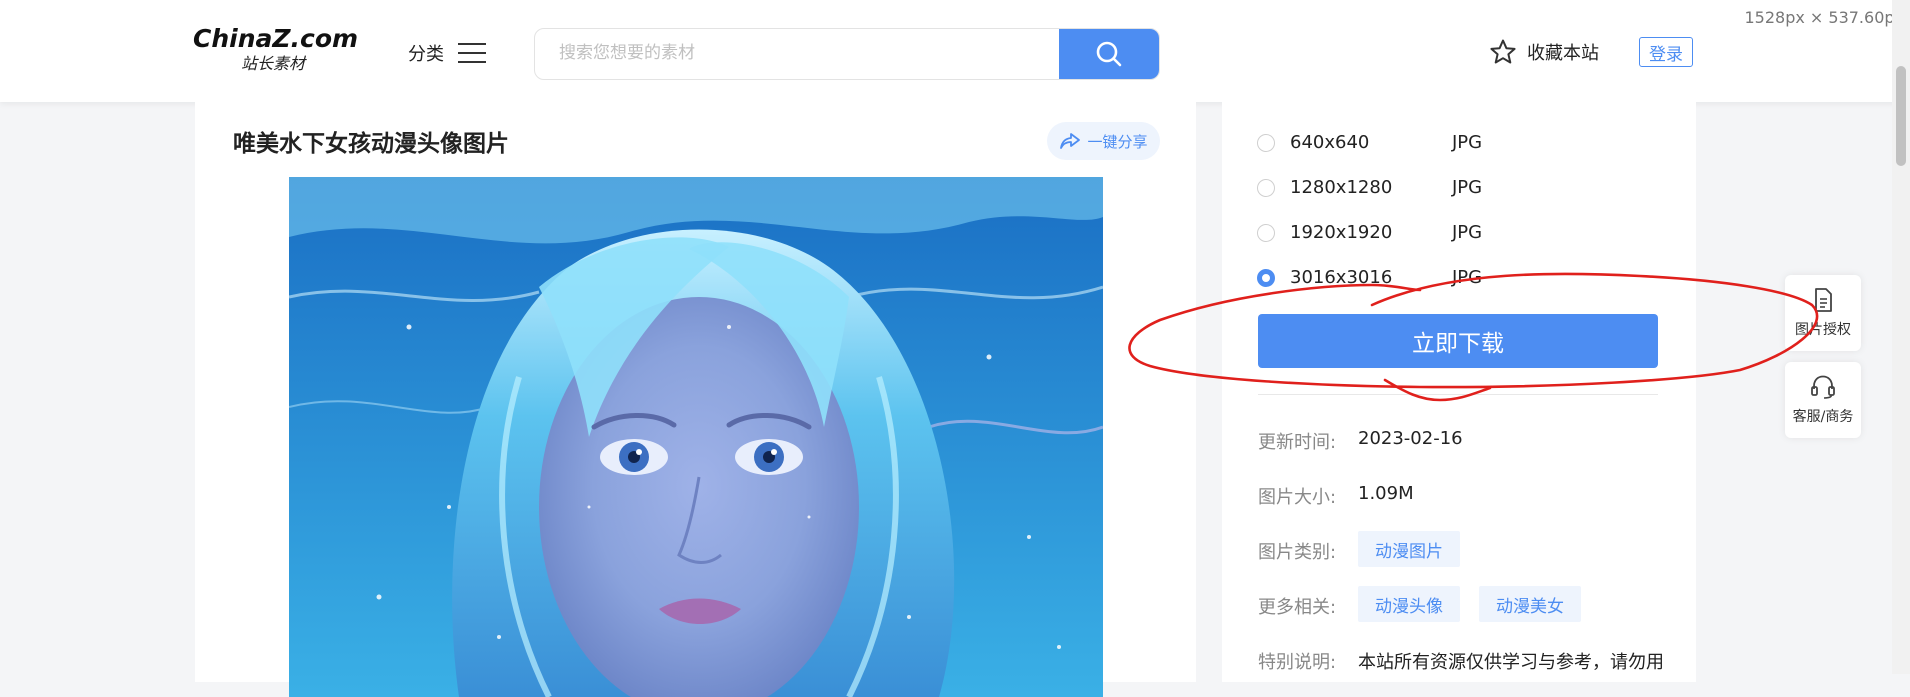 This screenshot has height=697, width=1910. I want to click on size-option-3016: 3016x3016 JPG, so click(1369, 277).